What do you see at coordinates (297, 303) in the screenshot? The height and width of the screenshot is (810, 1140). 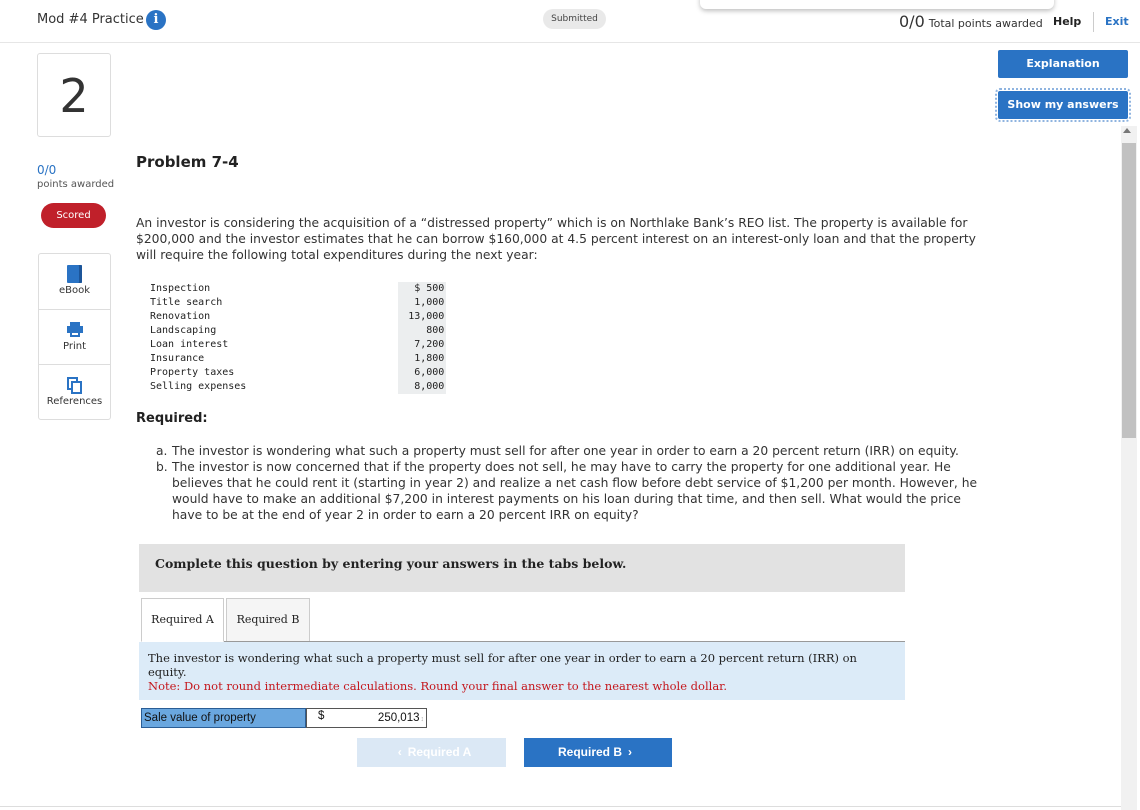 I see `table-row: Title search 1,000` at bounding box center [297, 303].